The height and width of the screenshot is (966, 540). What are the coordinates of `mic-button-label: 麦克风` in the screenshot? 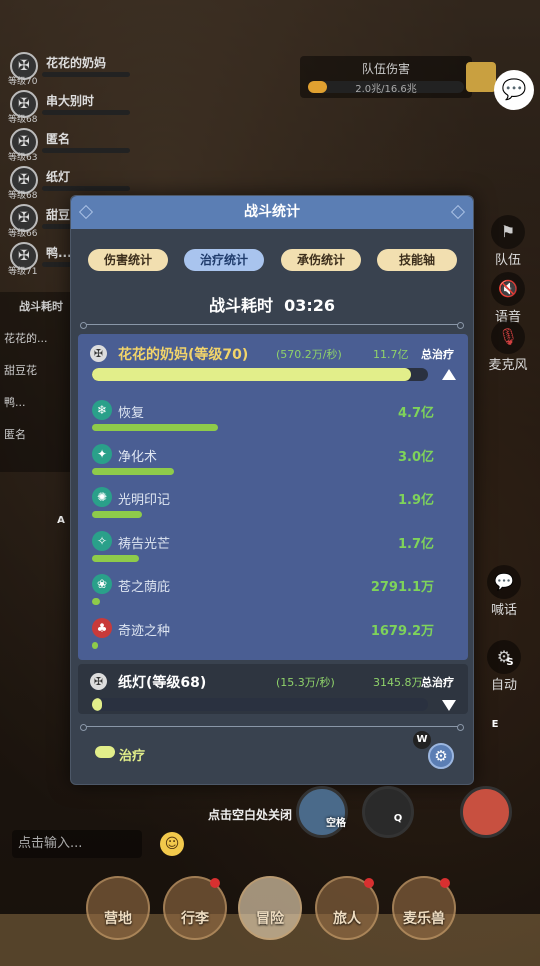 It's located at (508, 365).